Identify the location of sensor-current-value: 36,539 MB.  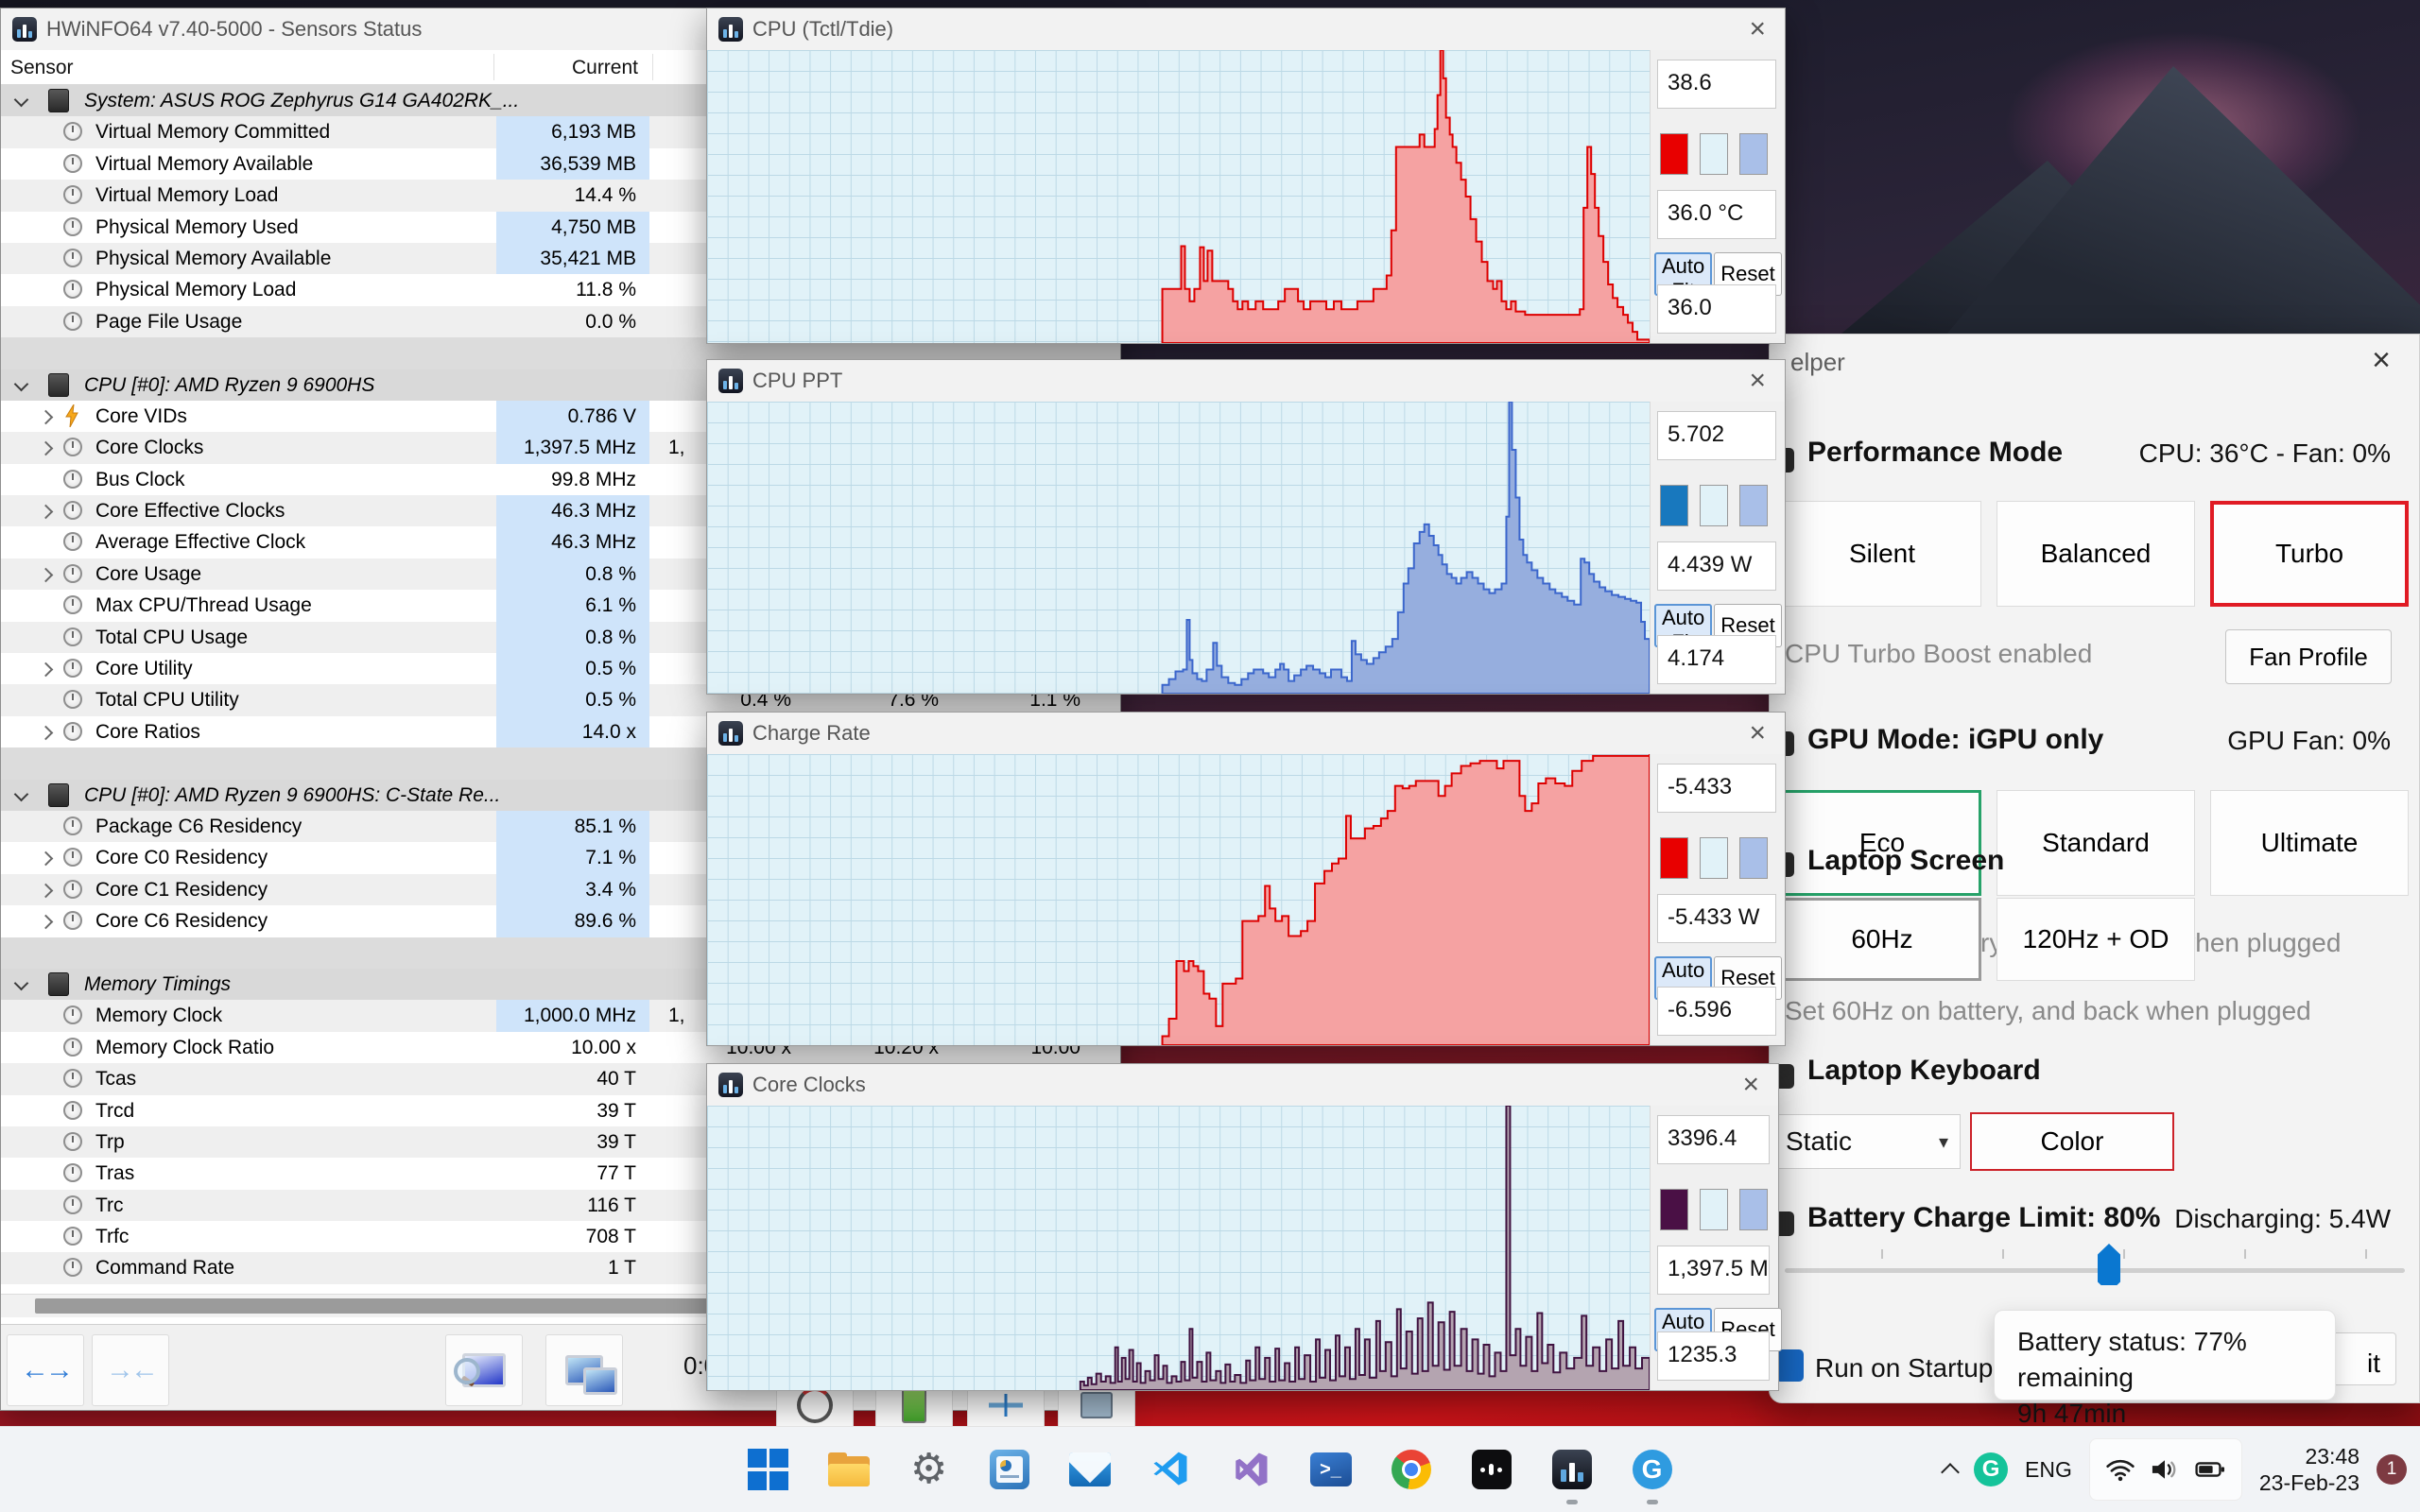
(572, 163).